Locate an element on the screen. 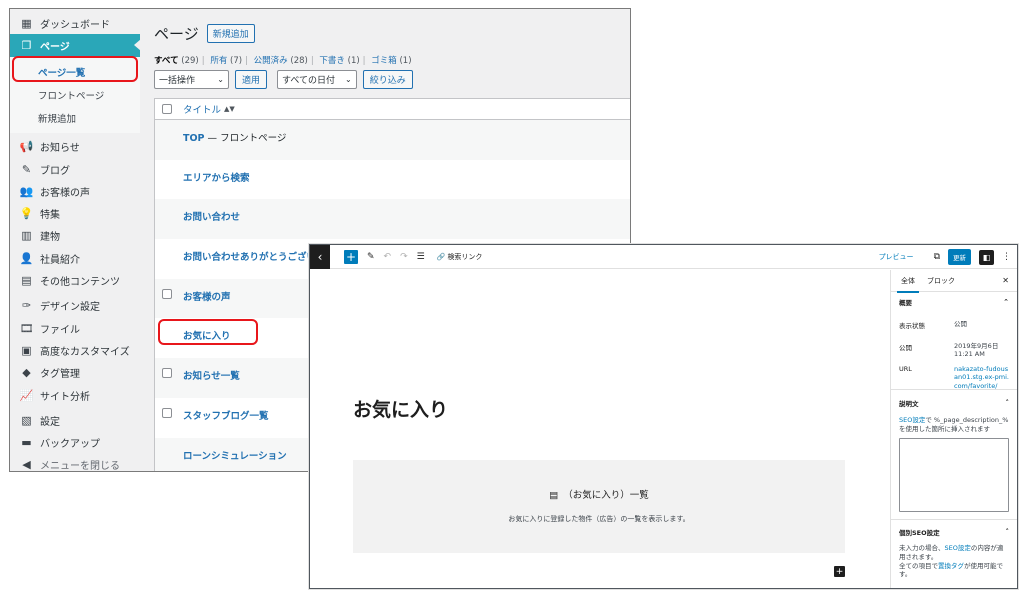 This screenshot has width=1024, height=598. chevron-down-icon: ⌄ is located at coordinates (220, 79).